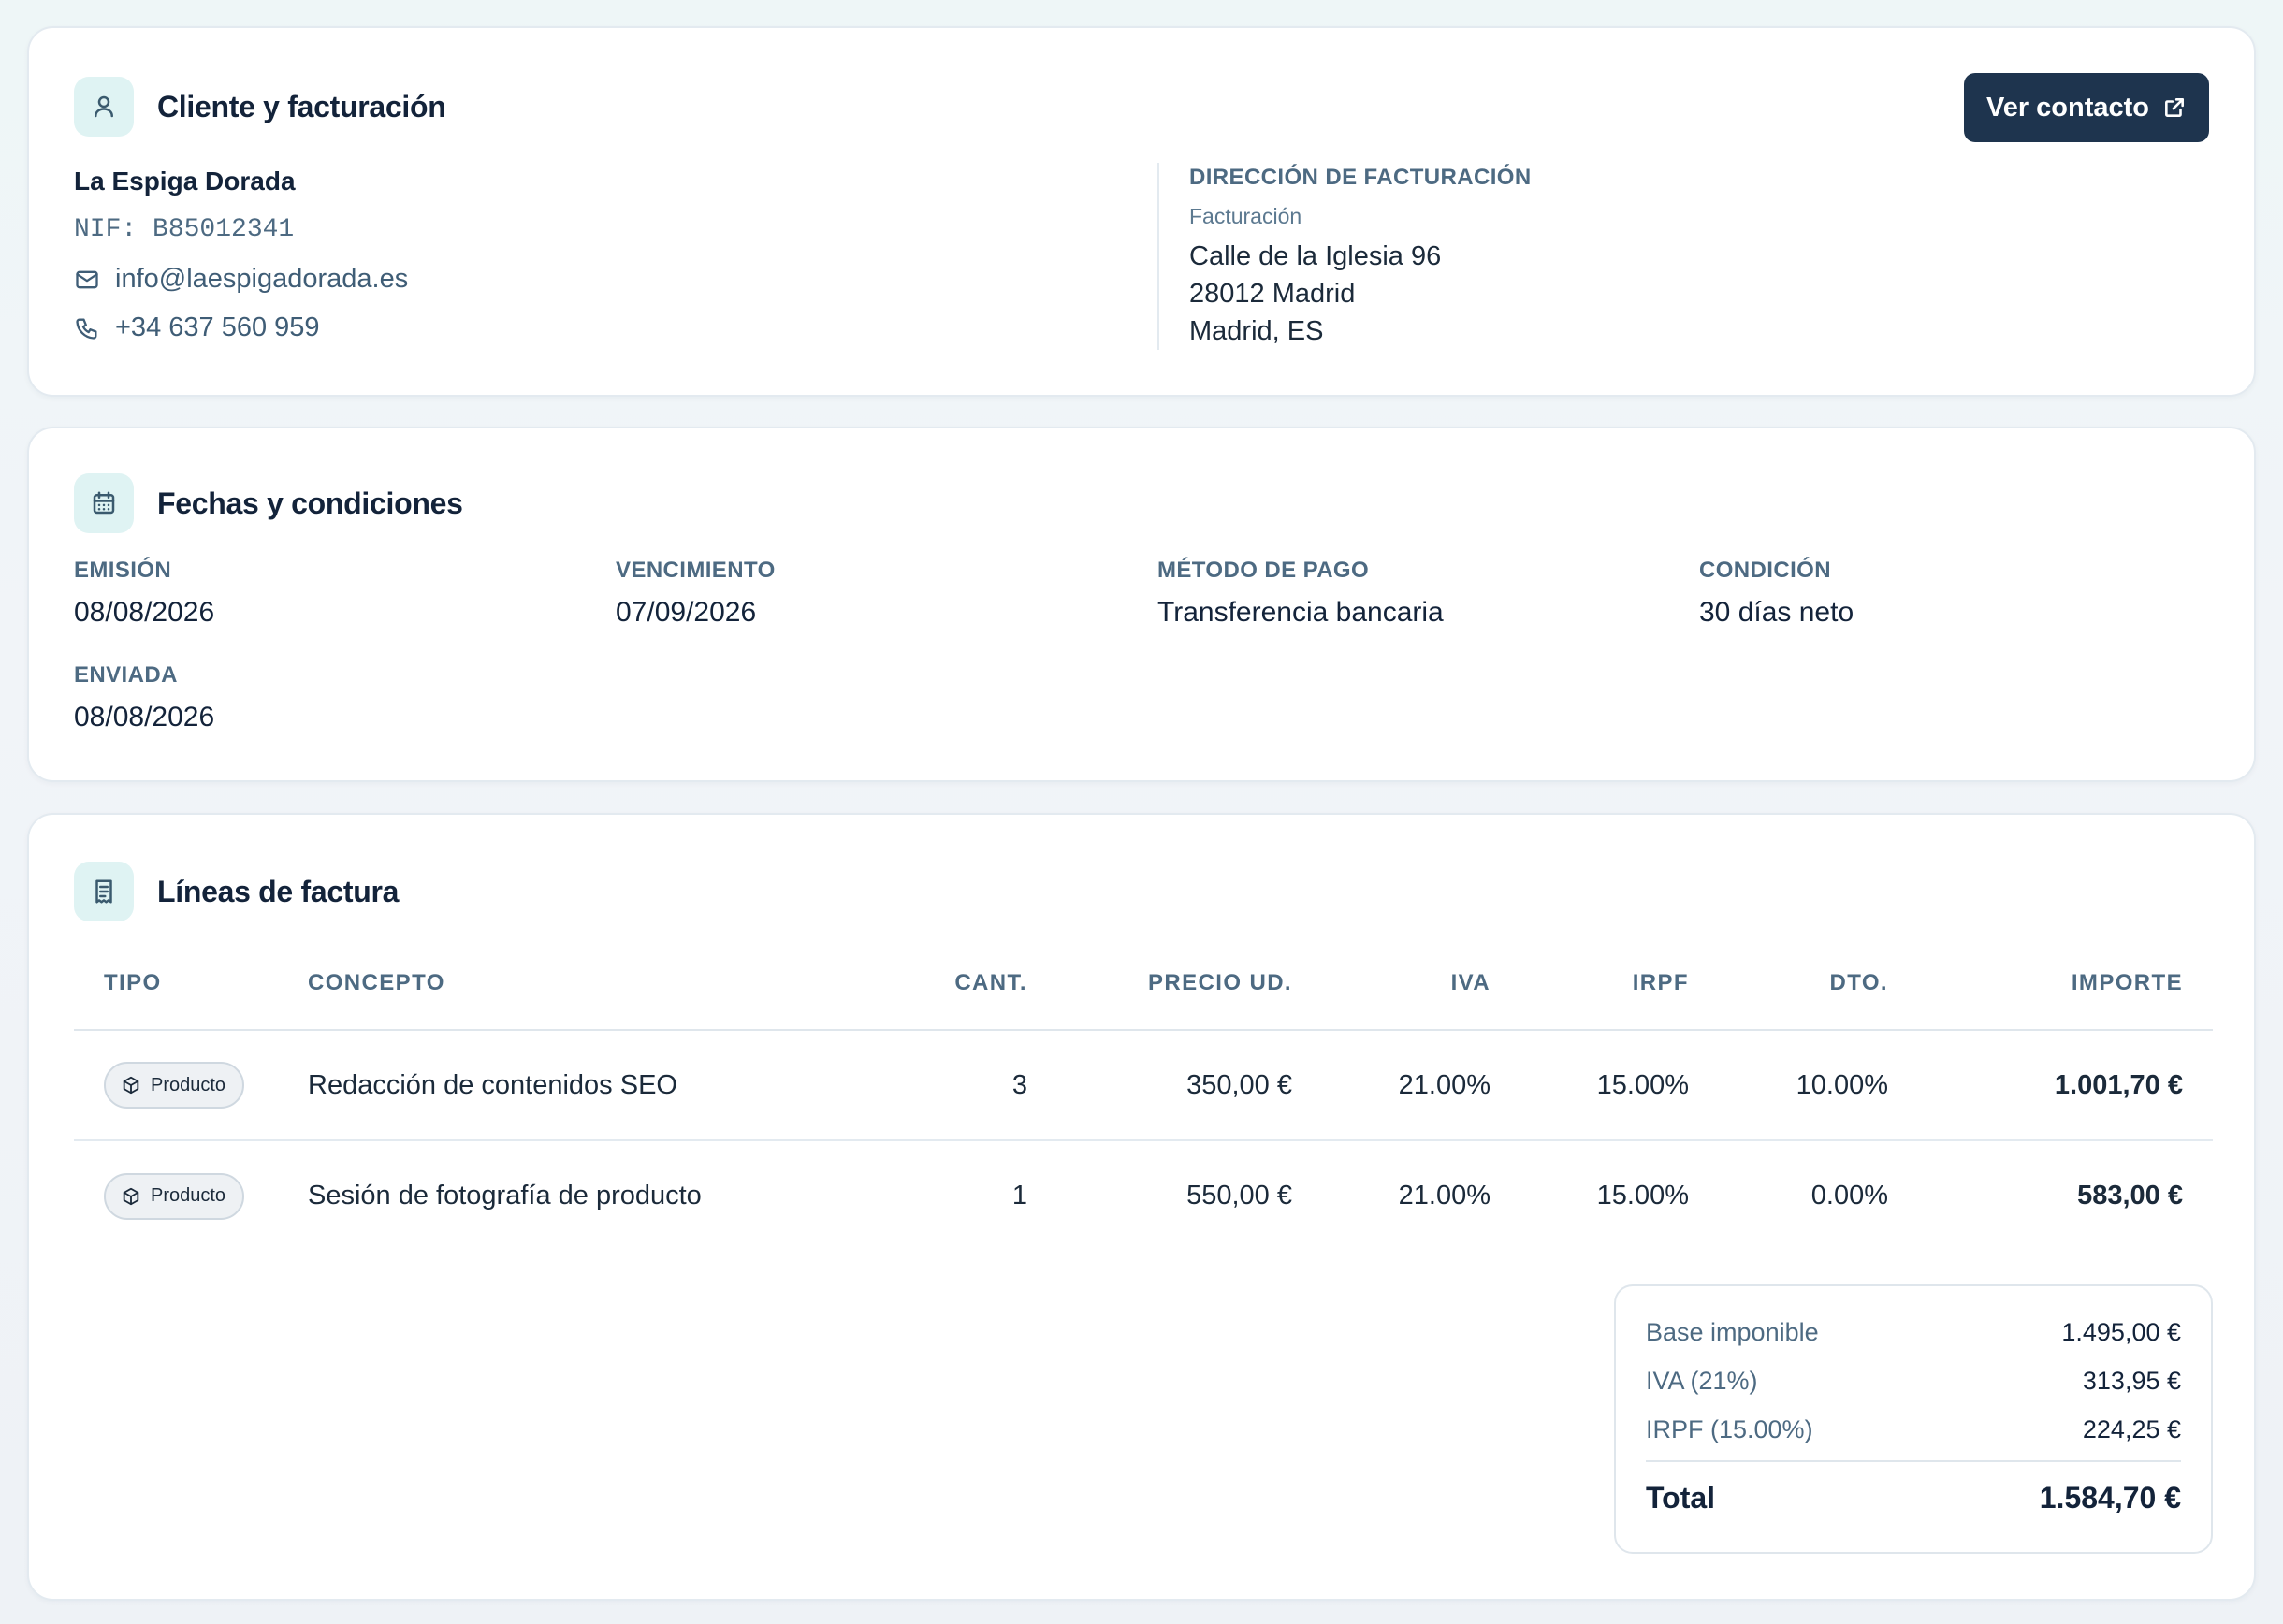  What do you see at coordinates (2174, 107) in the screenshot?
I see `external-link-icon` at bounding box center [2174, 107].